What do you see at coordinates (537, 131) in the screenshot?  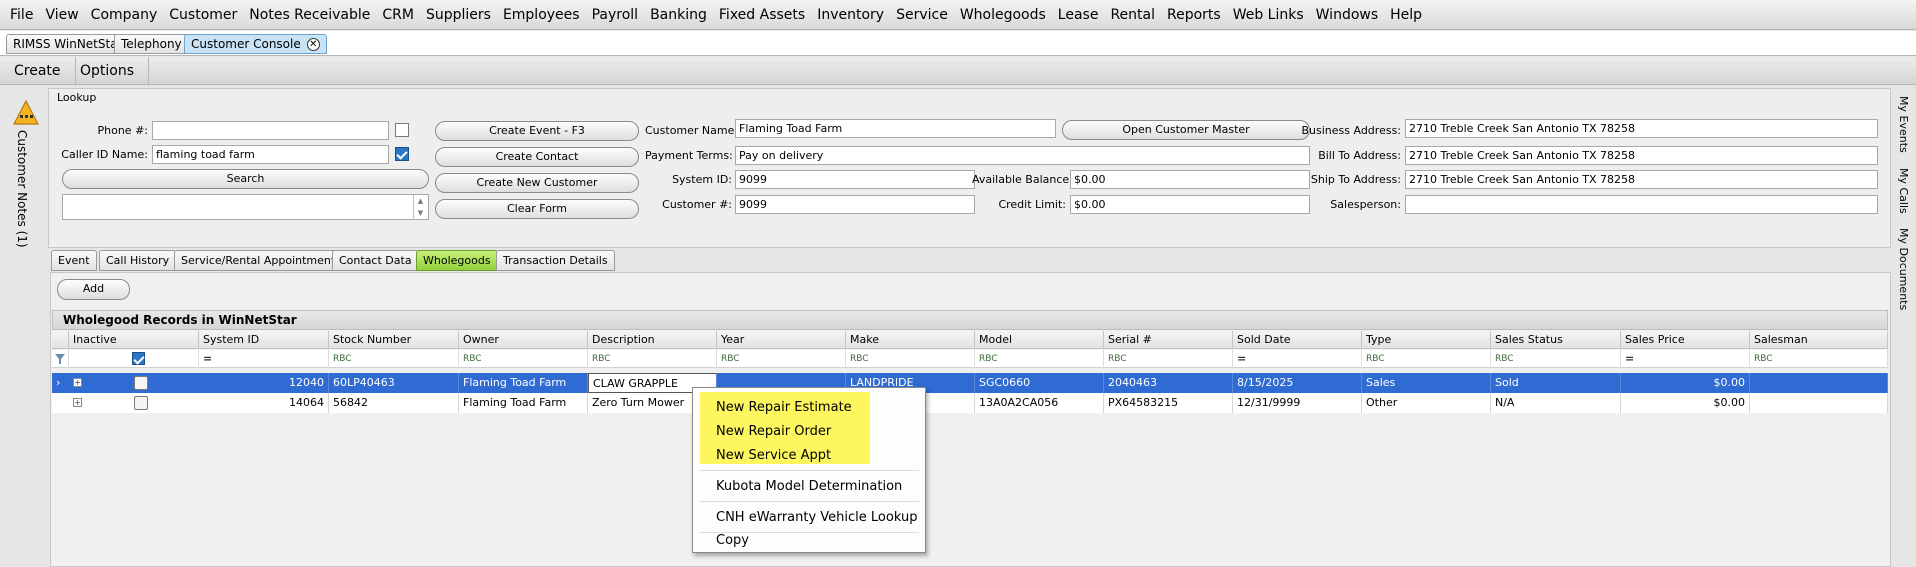 I see `create-event-button: Create Event - F3` at bounding box center [537, 131].